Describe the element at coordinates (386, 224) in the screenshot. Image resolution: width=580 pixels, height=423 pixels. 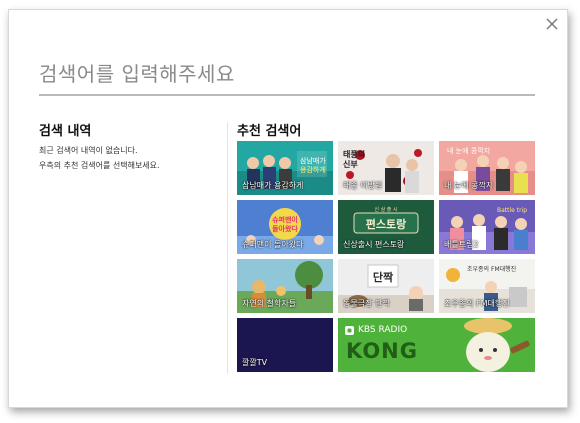
I see `svg-text: 편스토랑` at that location.